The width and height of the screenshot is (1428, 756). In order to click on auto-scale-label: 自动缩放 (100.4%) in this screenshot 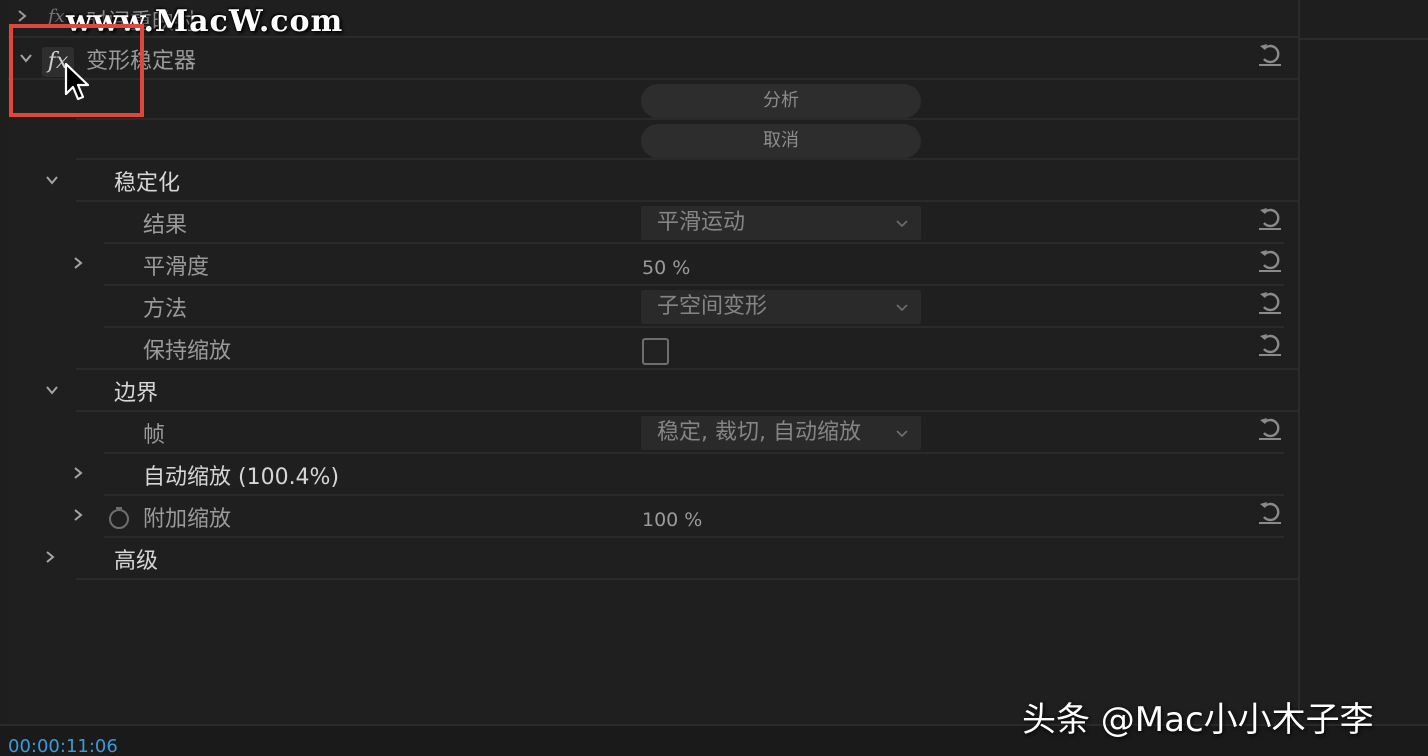, I will do `click(241, 477)`.